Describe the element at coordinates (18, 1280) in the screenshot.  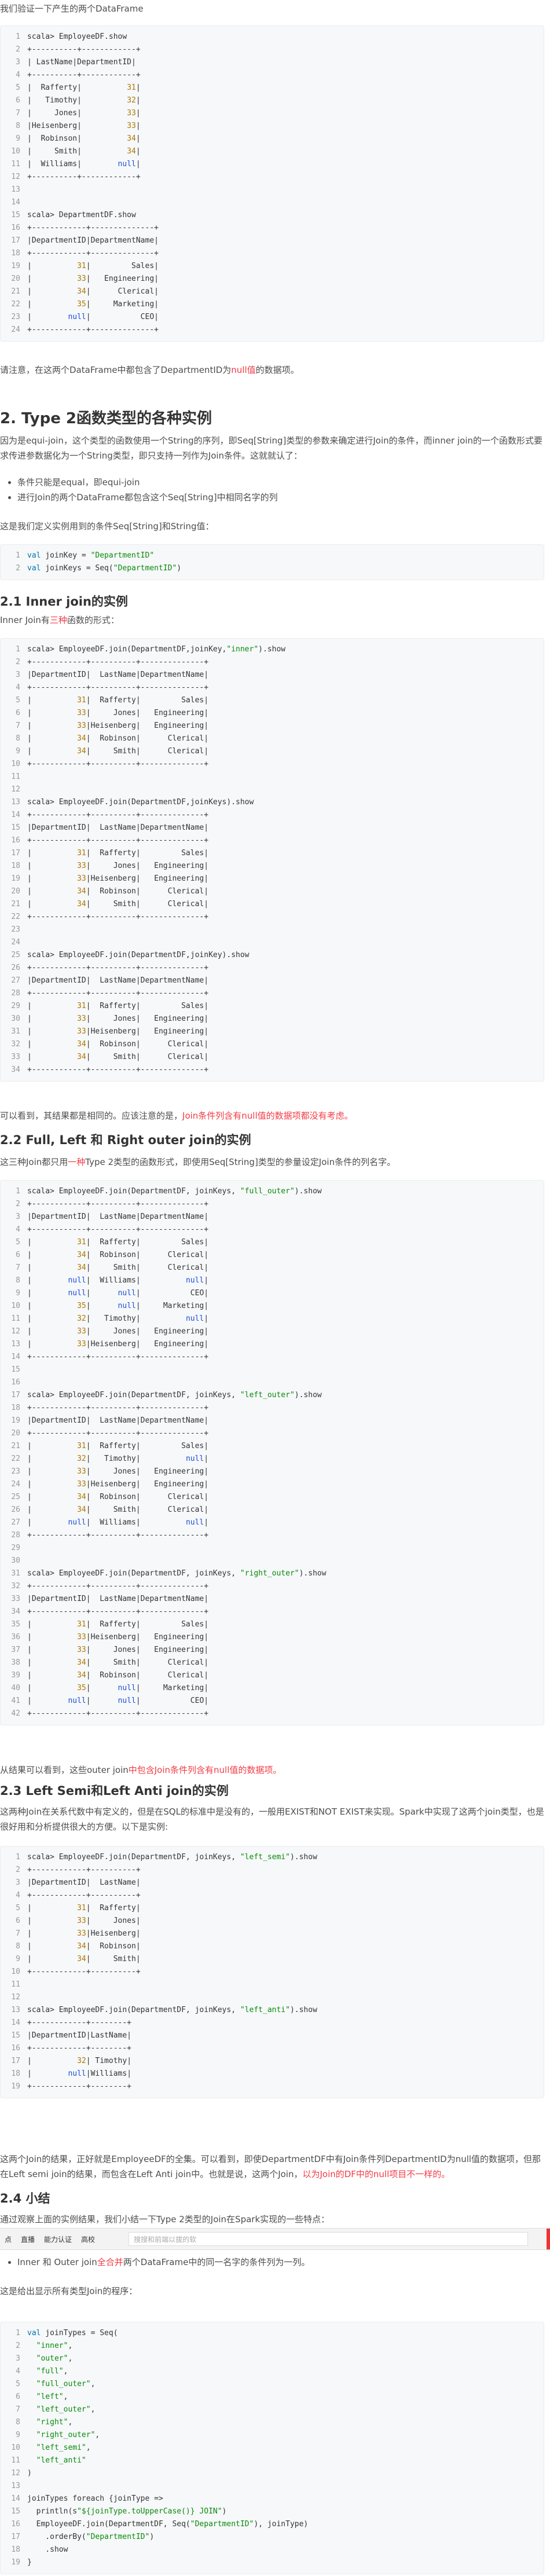
I see `line-number: 8` at that location.